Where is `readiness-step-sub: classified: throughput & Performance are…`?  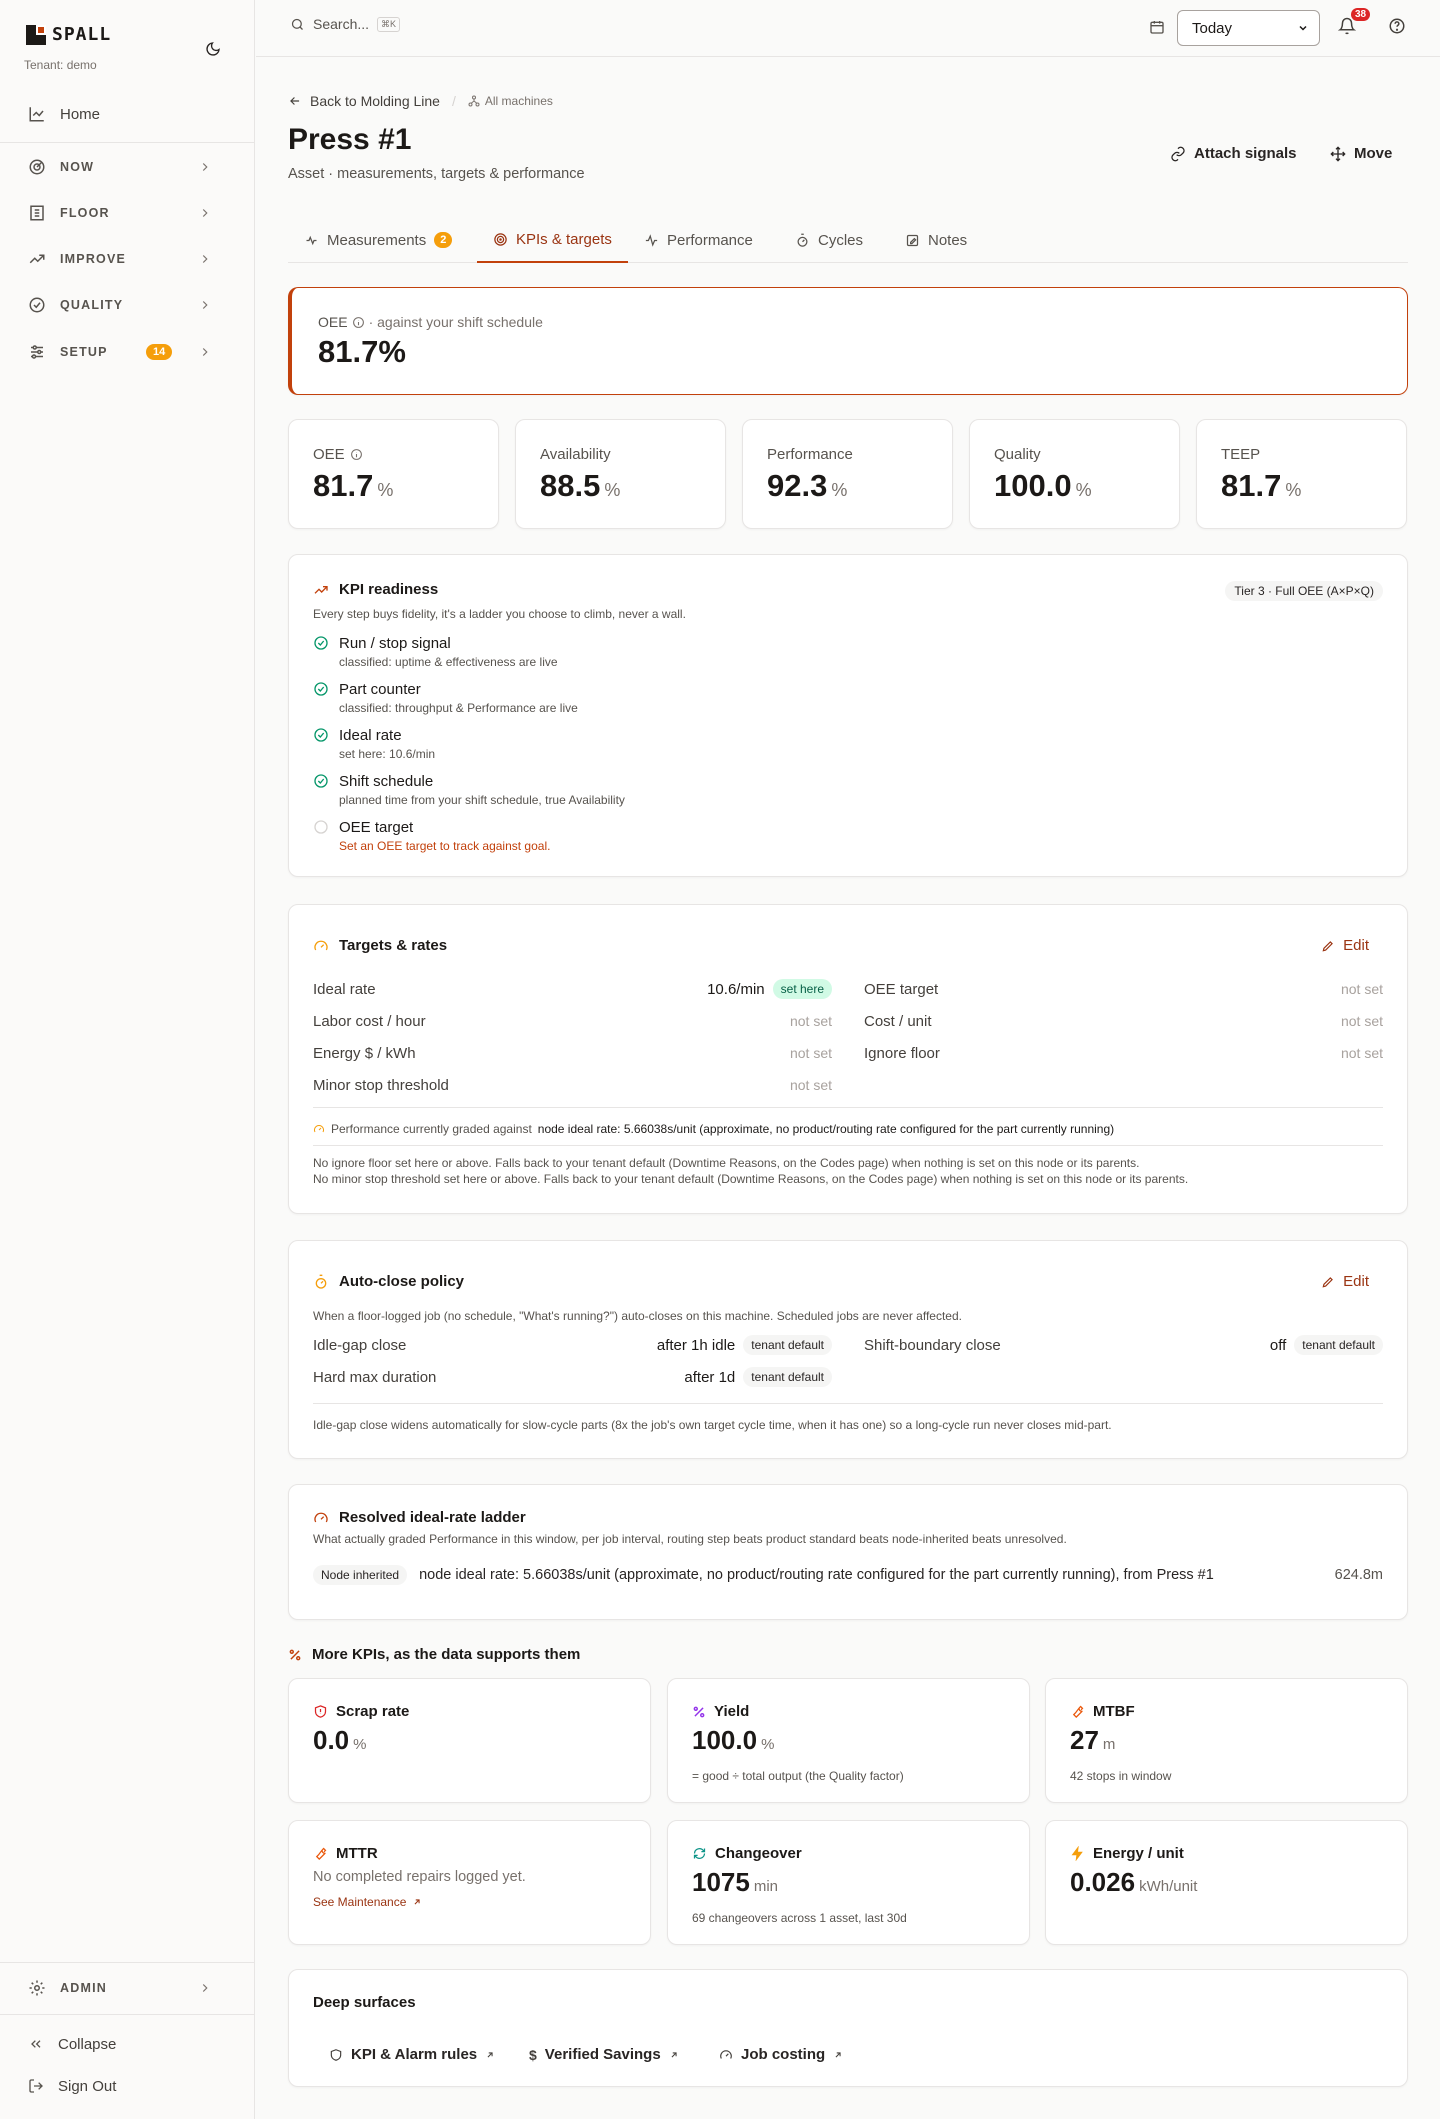 readiness-step-sub: classified: throughput & Performance are… is located at coordinates (458, 708).